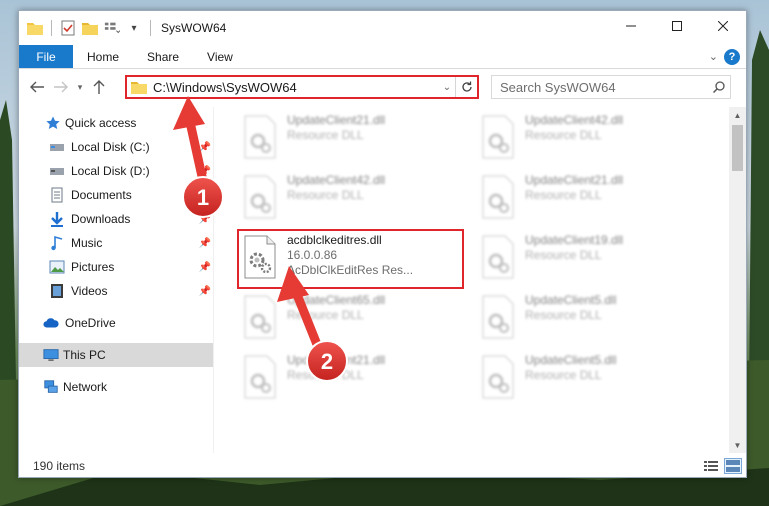 Image resolution: width=769 pixels, height=506 pixels. Describe the element at coordinates (112, 28) in the screenshot. I see `customize-toolbar-icon` at that location.